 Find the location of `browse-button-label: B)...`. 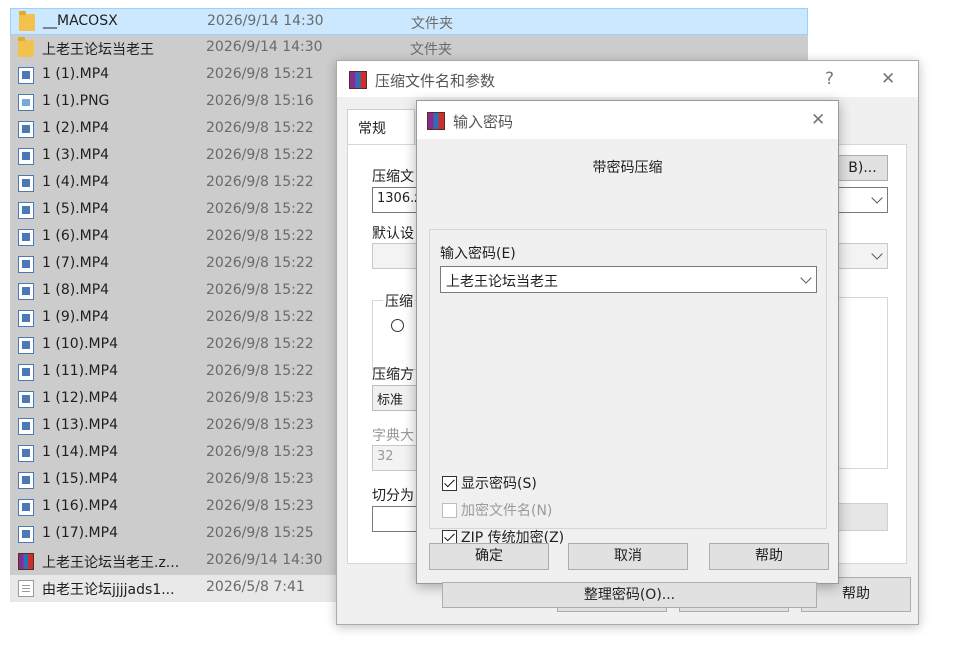

browse-button-label: B)... is located at coordinates (862, 168).